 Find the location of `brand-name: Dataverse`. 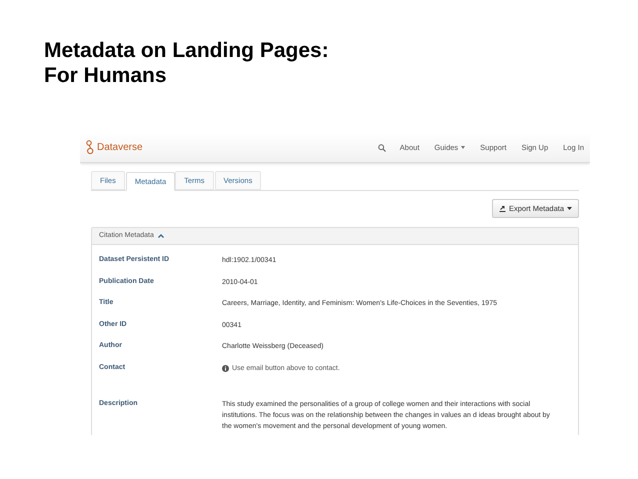

brand-name: Dataverse is located at coordinates (120, 147).